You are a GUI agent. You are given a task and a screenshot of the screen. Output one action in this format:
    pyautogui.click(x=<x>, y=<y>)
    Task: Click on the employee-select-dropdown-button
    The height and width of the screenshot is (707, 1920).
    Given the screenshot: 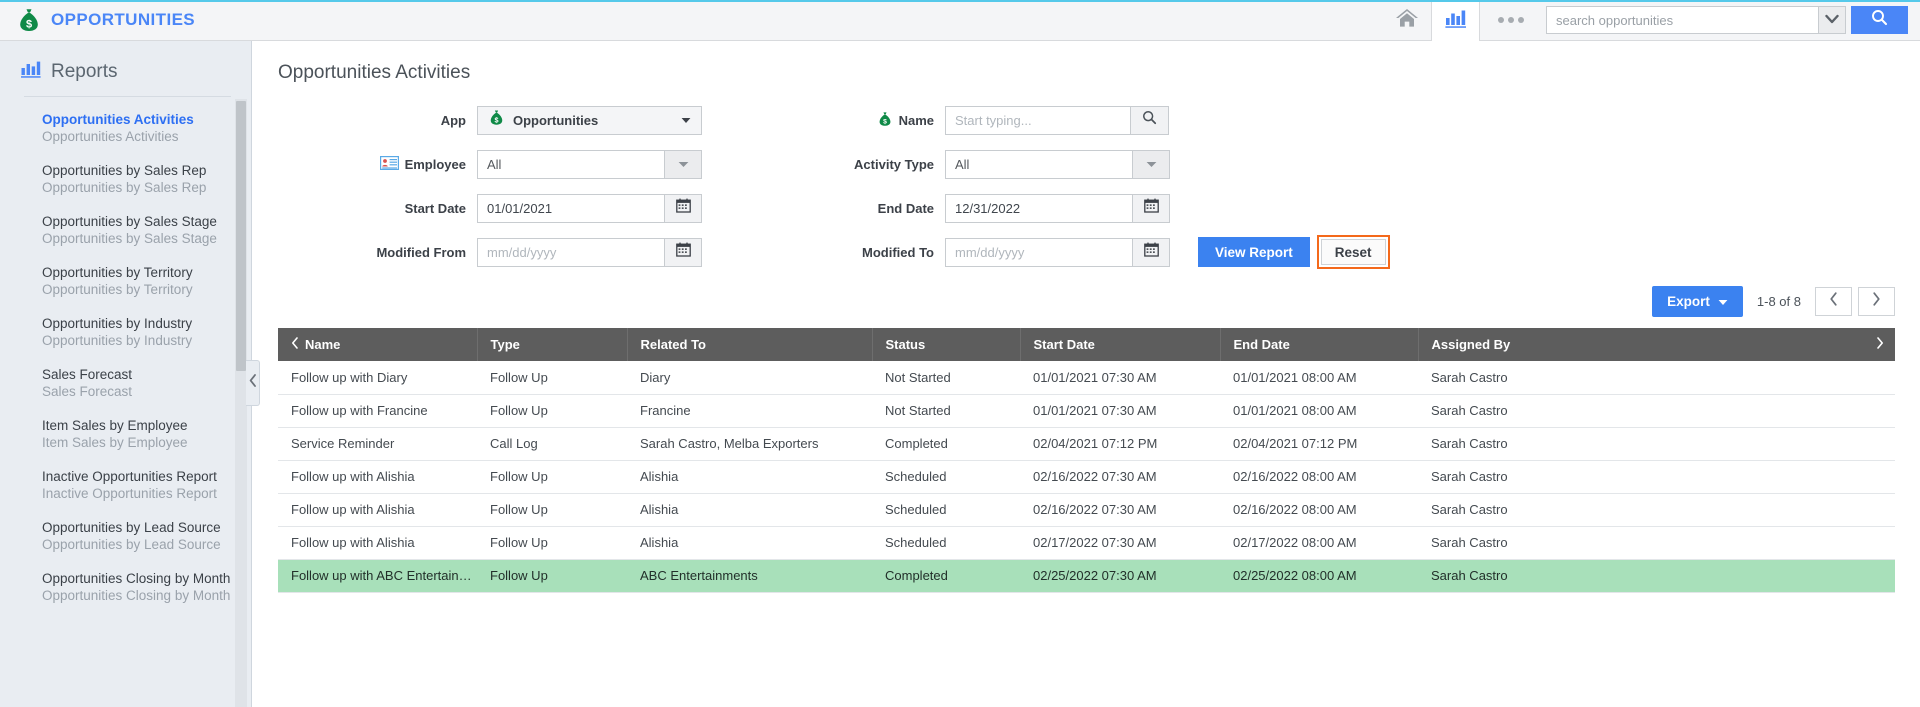 What is the action you would take?
    pyautogui.click(x=682, y=164)
    